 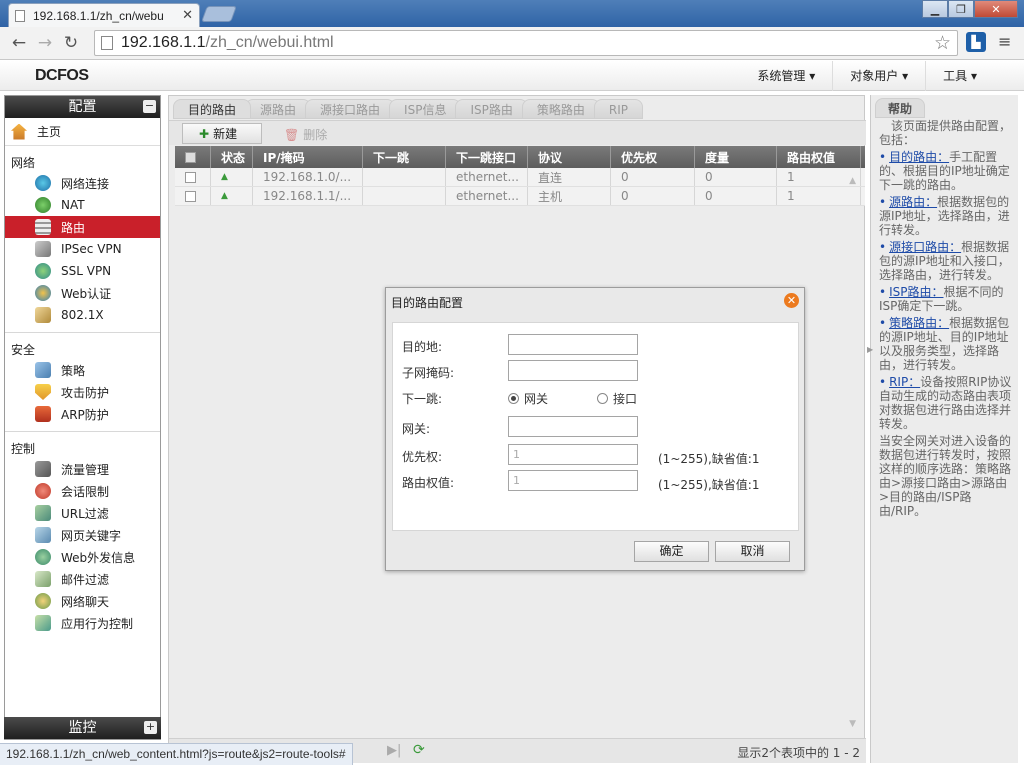 What do you see at coordinates (82, 315) in the screenshot?
I see `sidebar-item-8021x: 802.1X` at bounding box center [82, 315].